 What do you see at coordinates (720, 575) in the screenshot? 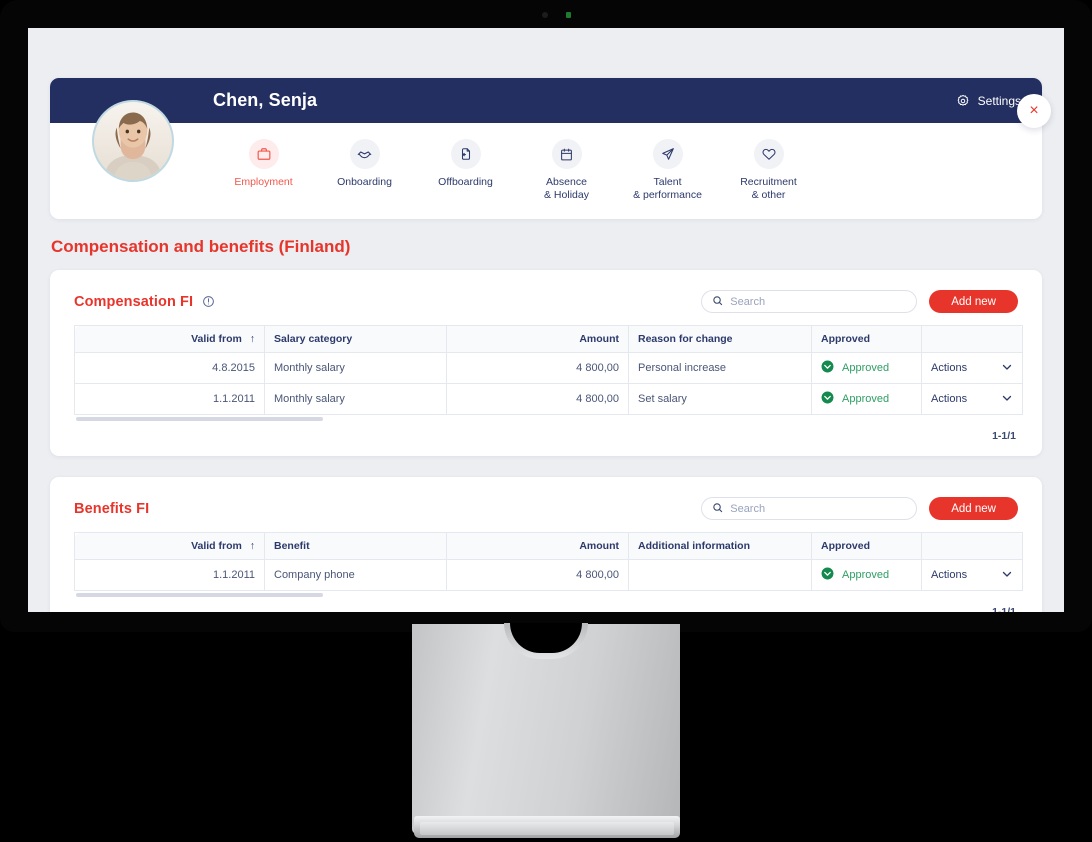
I see `cell-additional-information` at bounding box center [720, 575].